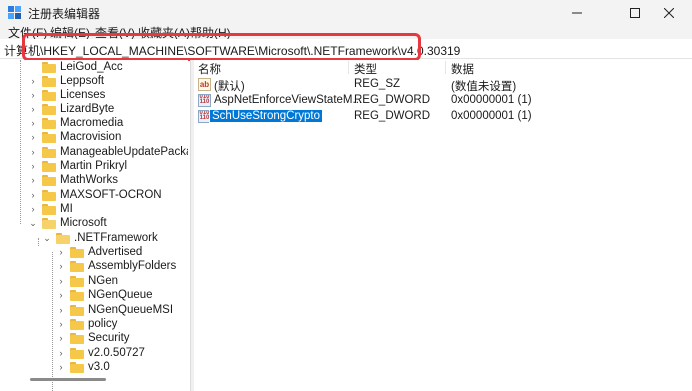  I want to click on tree-item-label: Microsoft, so click(83, 223).